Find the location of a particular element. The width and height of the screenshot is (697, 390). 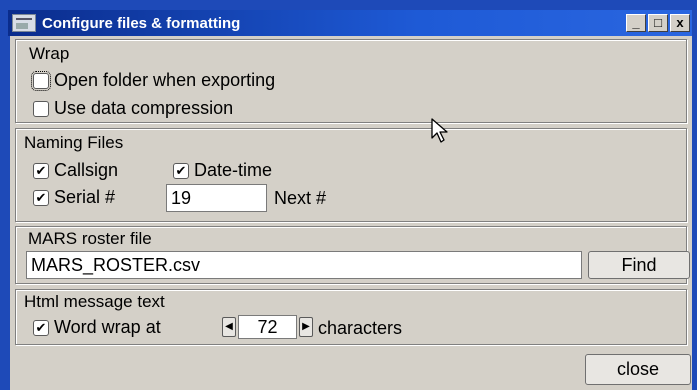

roster-file-input: MARS_ROSTER.csv is located at coordinates (304, 265).